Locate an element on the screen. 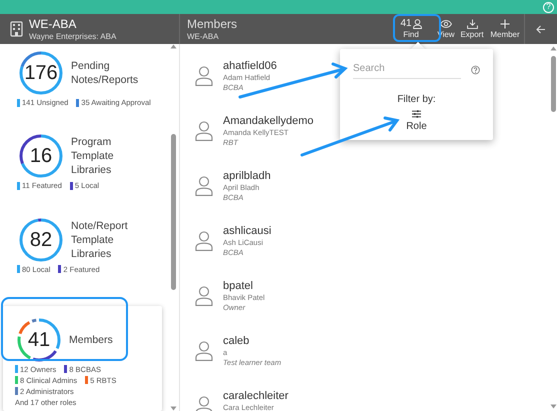 Image resolution: width=557 pixels, height=411 pixels. gauge-number: 41 is located at coordinates (39, 340).